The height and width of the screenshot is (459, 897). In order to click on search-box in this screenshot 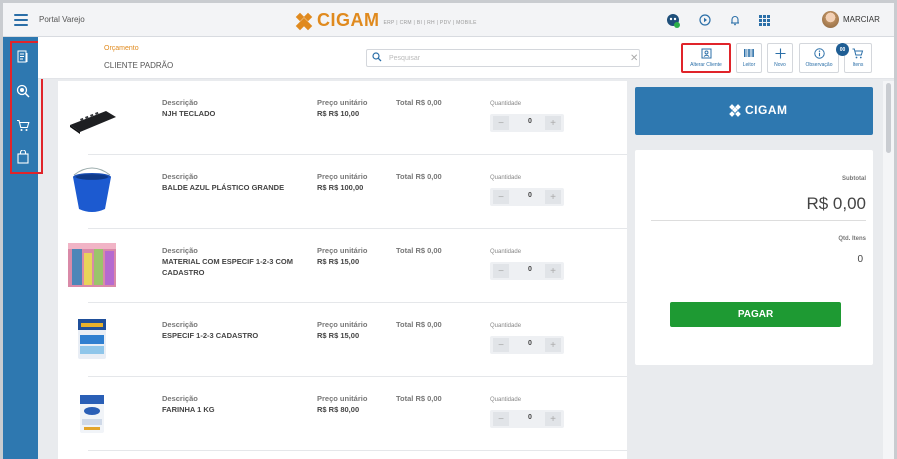, I will do `click(503, 58)`.